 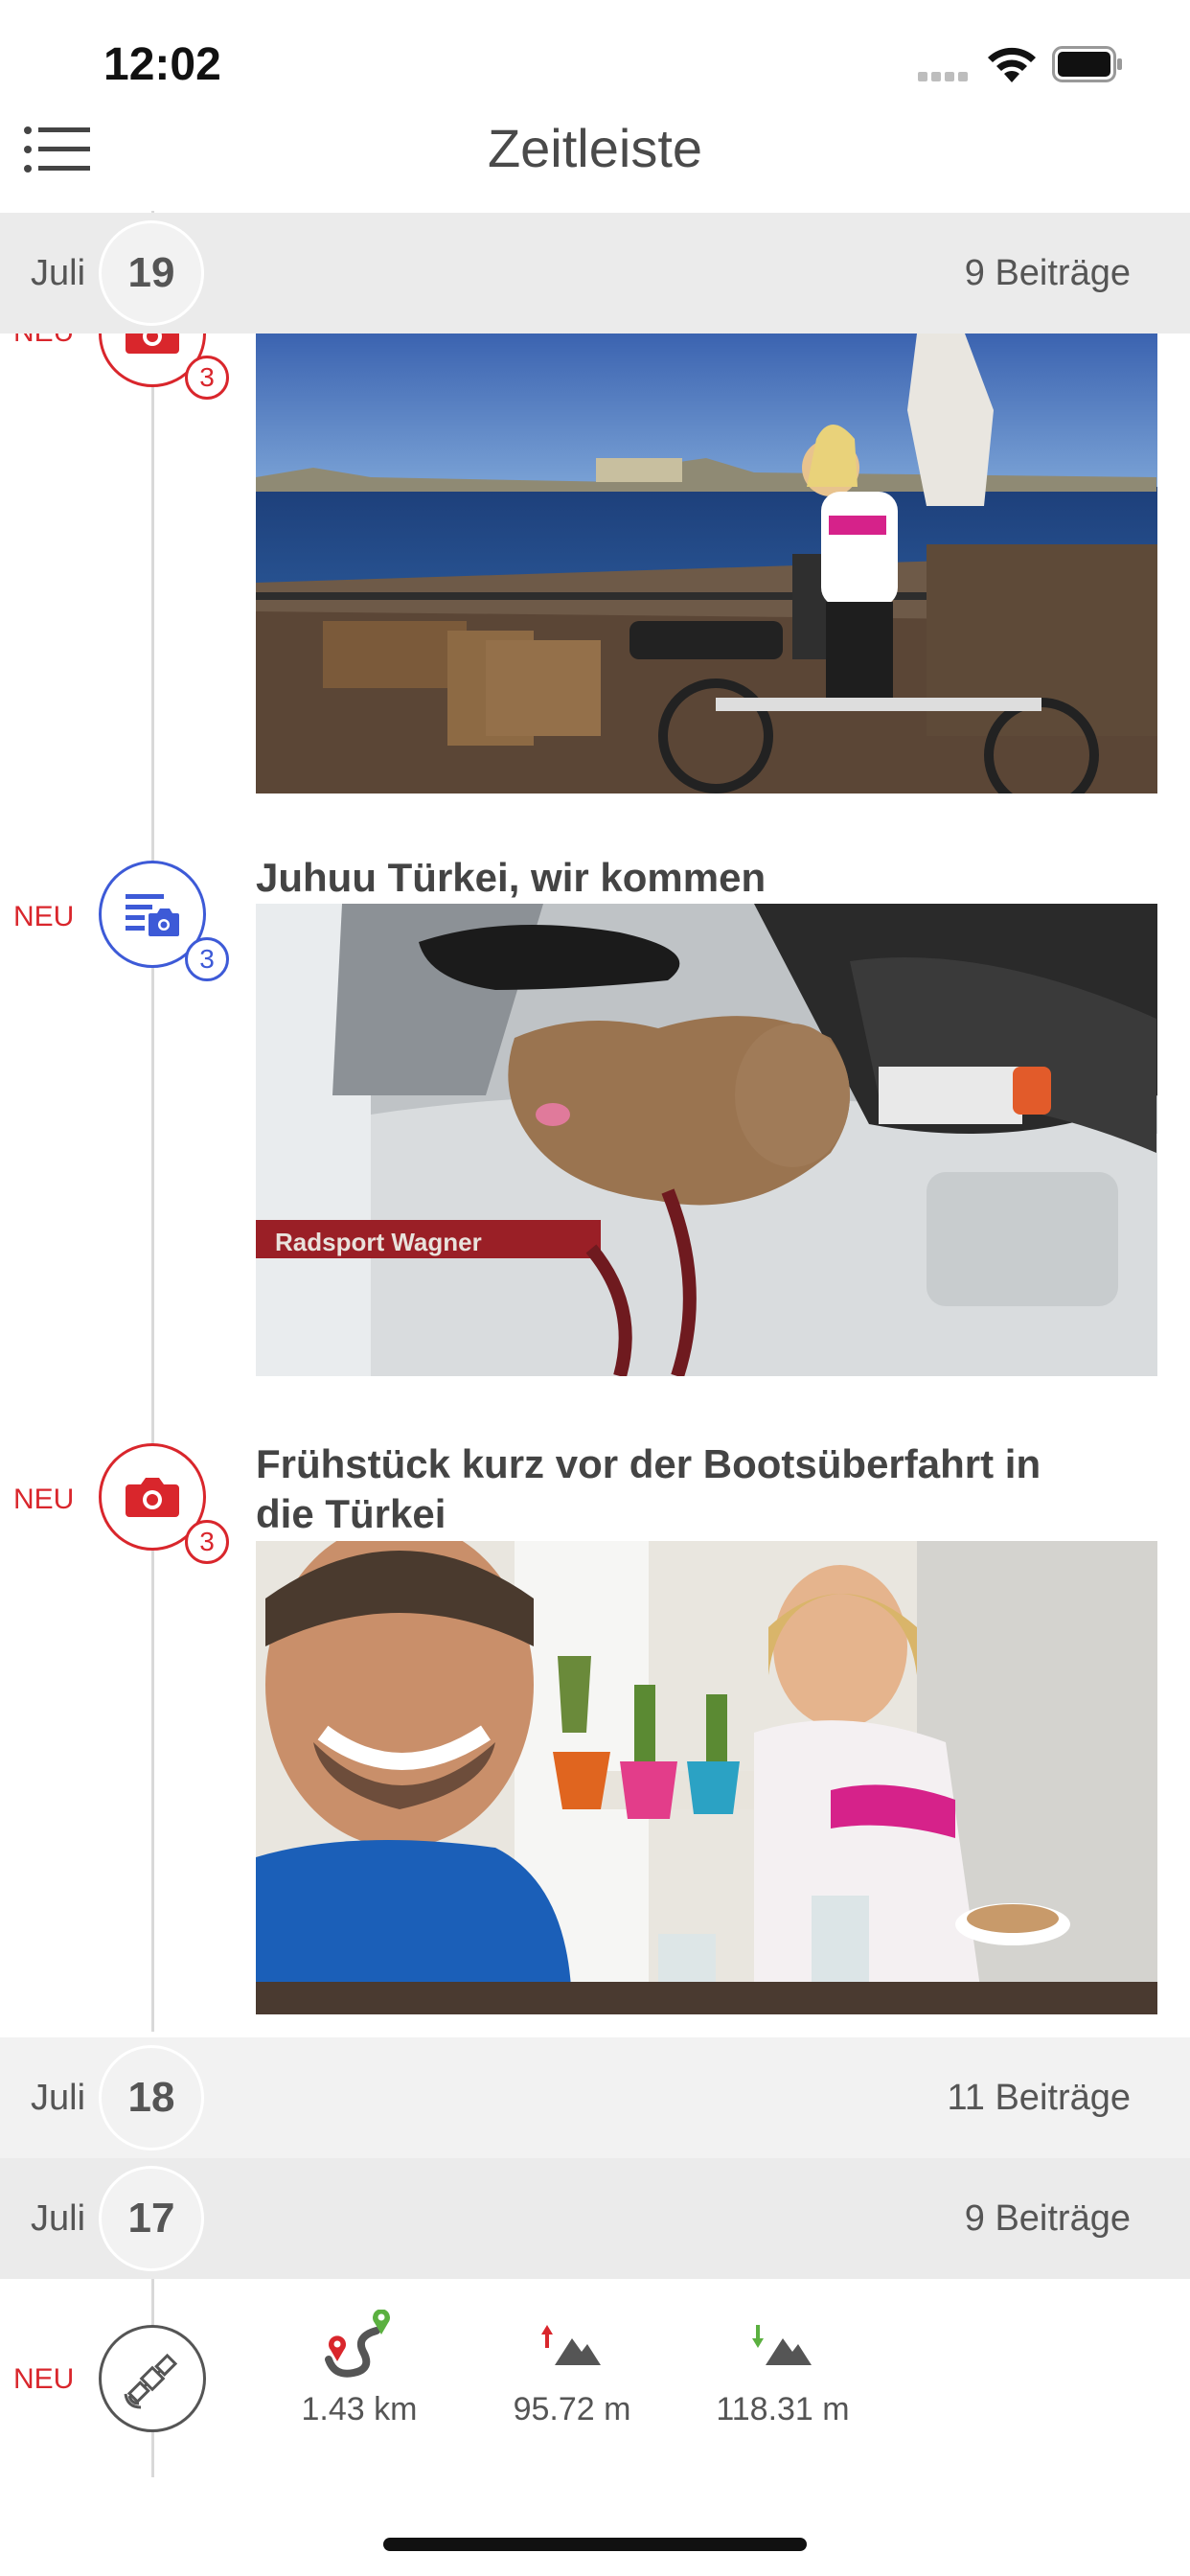 What do you see at coordinates (162, 64) in the screenshot?
I see `status-time: 12:02` at bounding box center [162, 64].